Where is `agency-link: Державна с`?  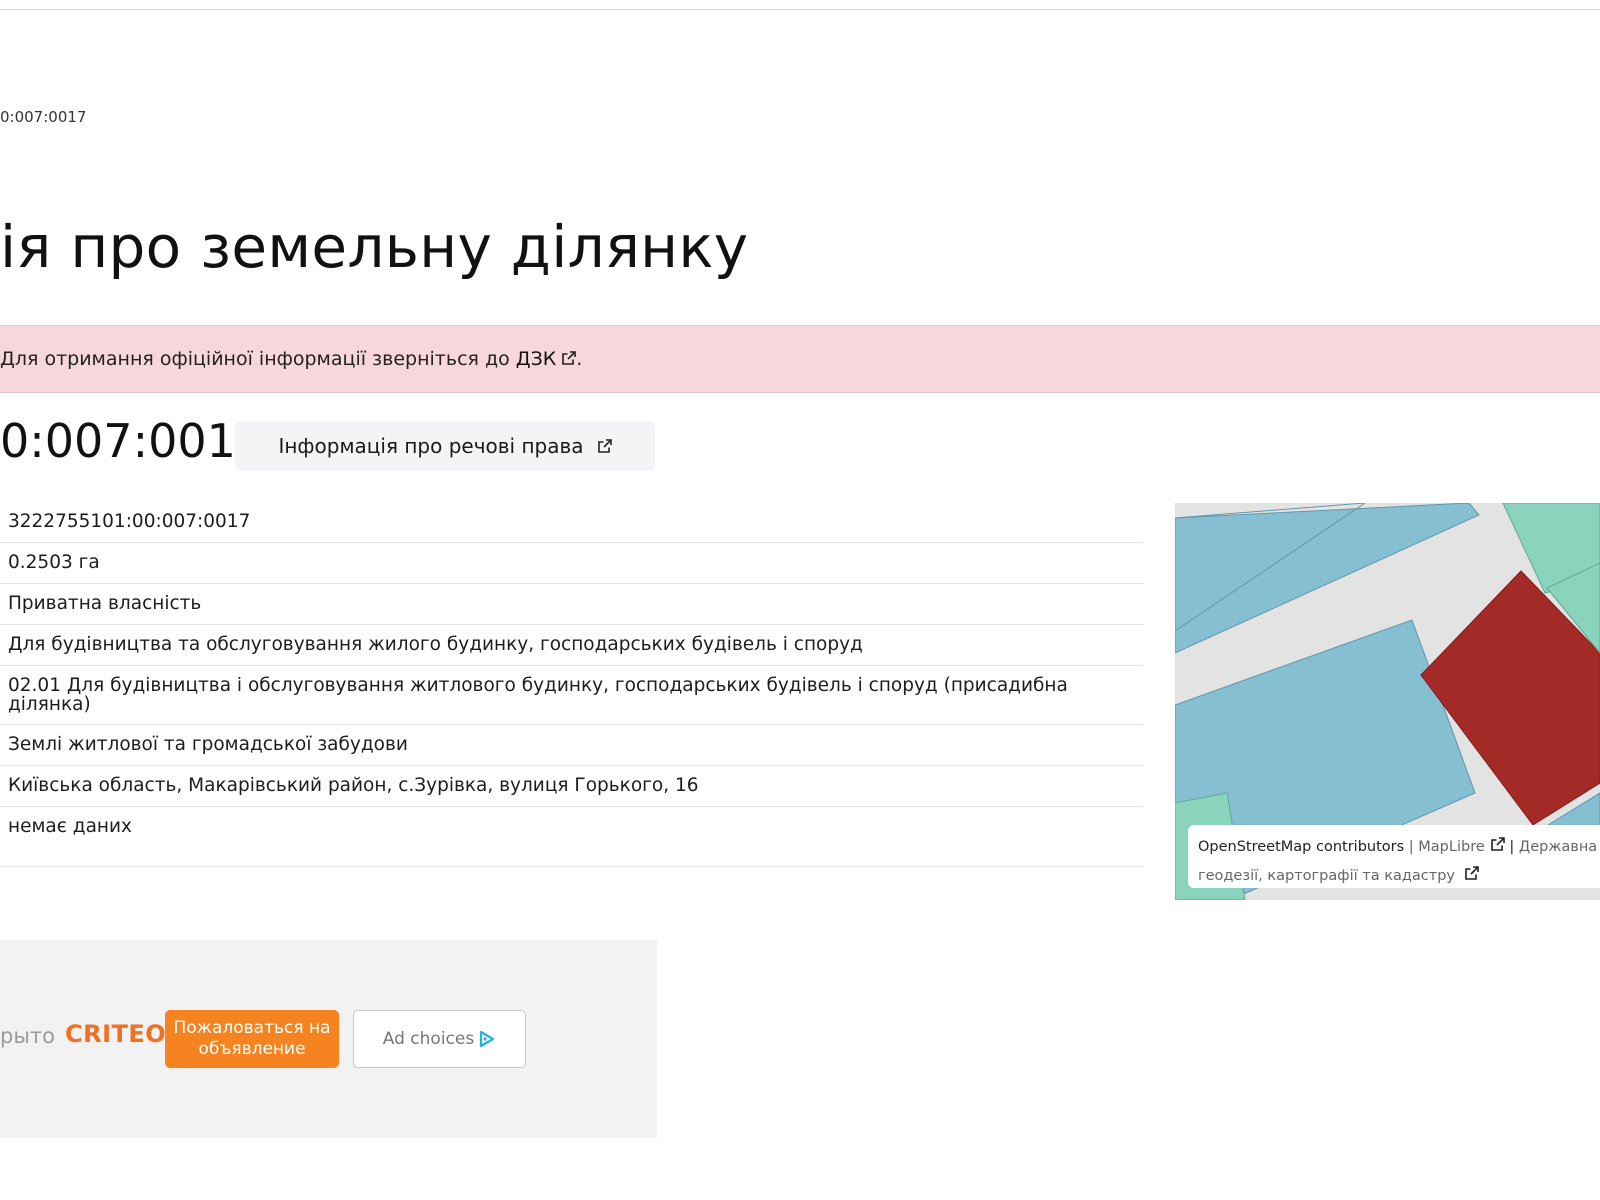 agency-link: Державна с is located at coordinates (1559, 847).